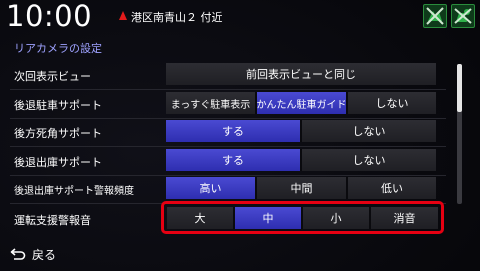 This screenshot has height=271, width=480. What do you see at coordinates (210, 103) in the screenshot?
I see `option-straight-parking: まっすぐ駐車表示` at bounding box center [210, 103].